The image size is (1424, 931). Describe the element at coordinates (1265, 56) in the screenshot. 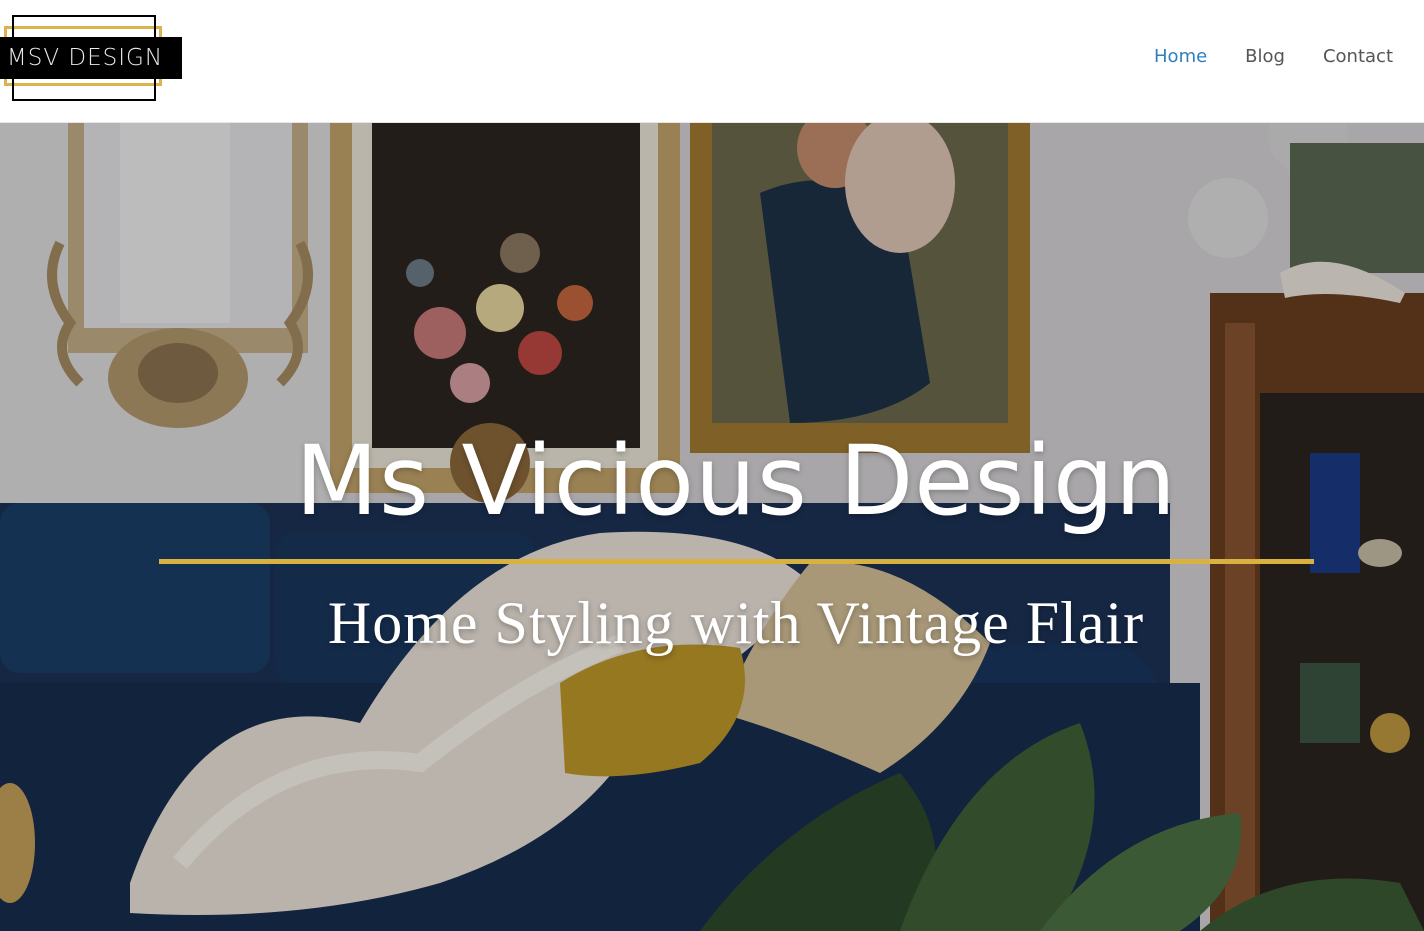

I see `nav-blog-link: Blog` at that location.